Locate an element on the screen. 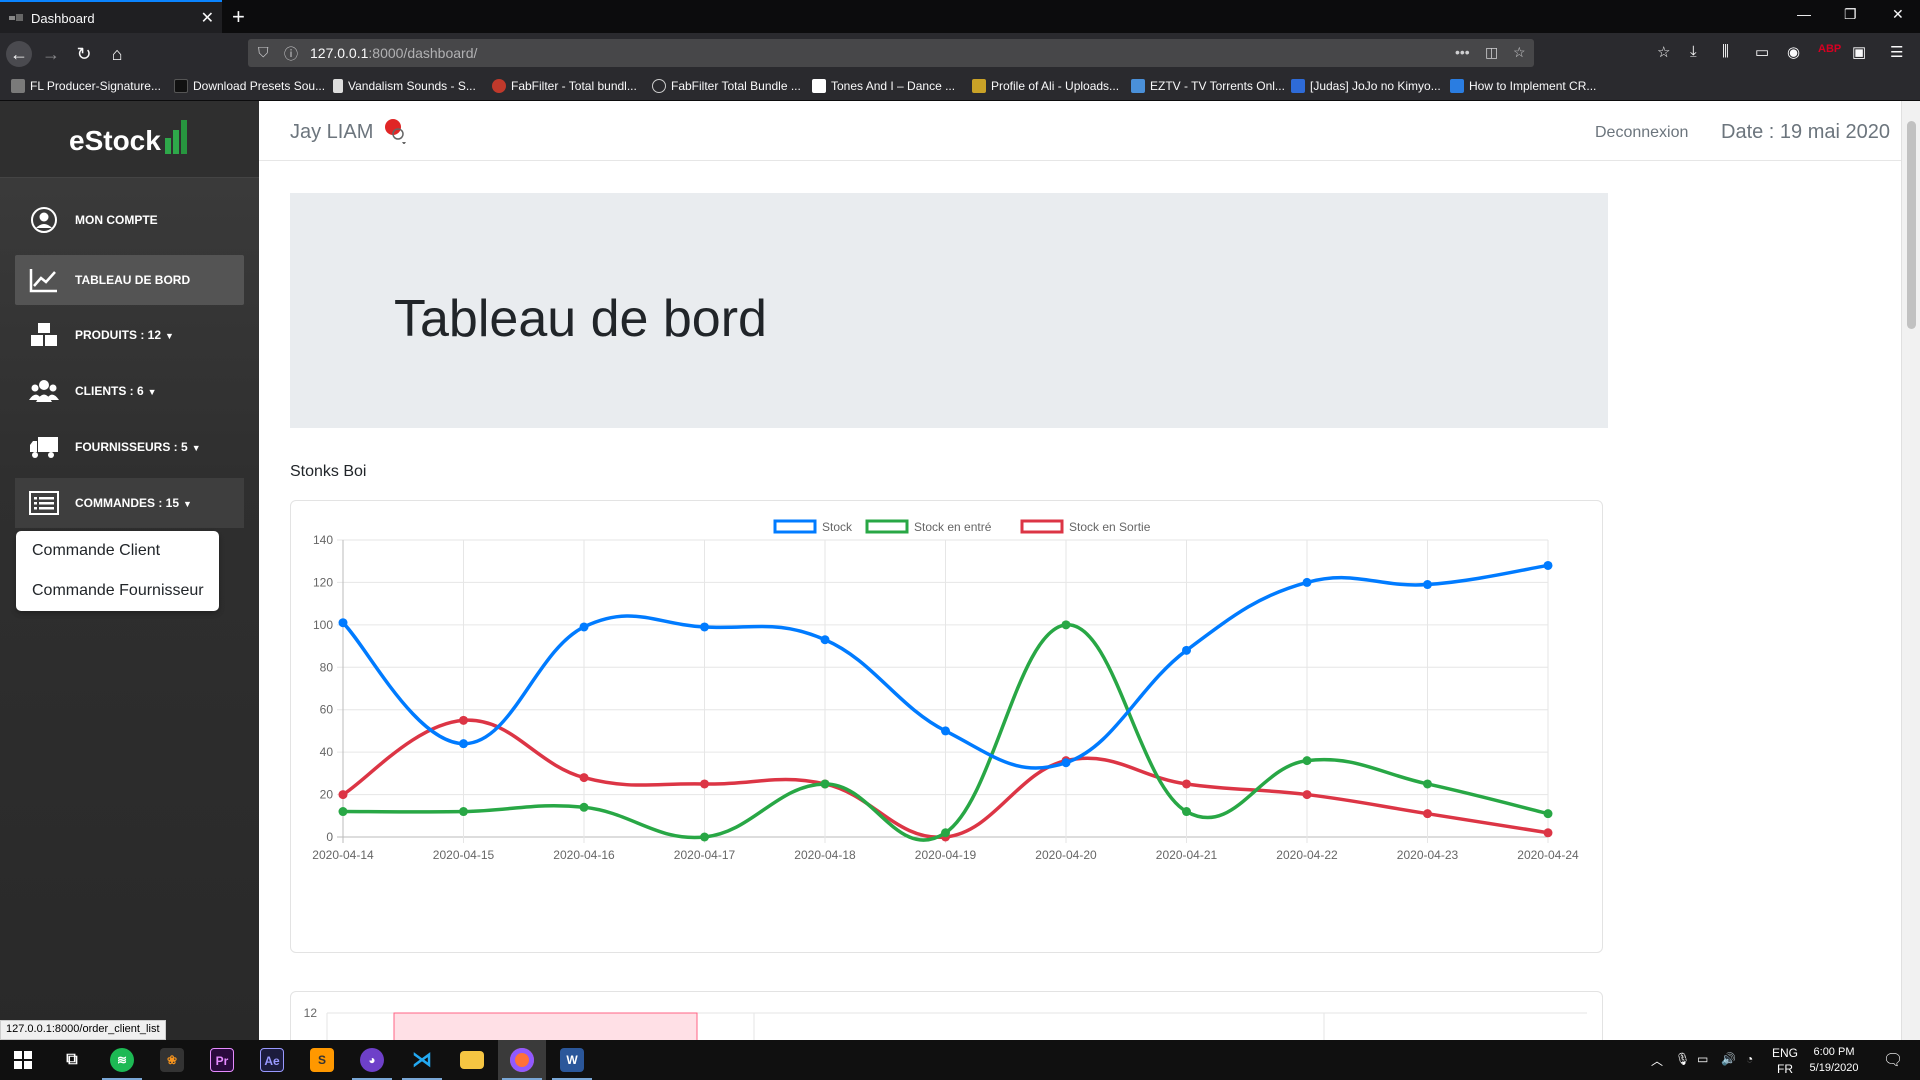 The image size is (1920, 1080). clock: 6:00 PM 5/19/2020 is located at coordinates (1834, 1060).